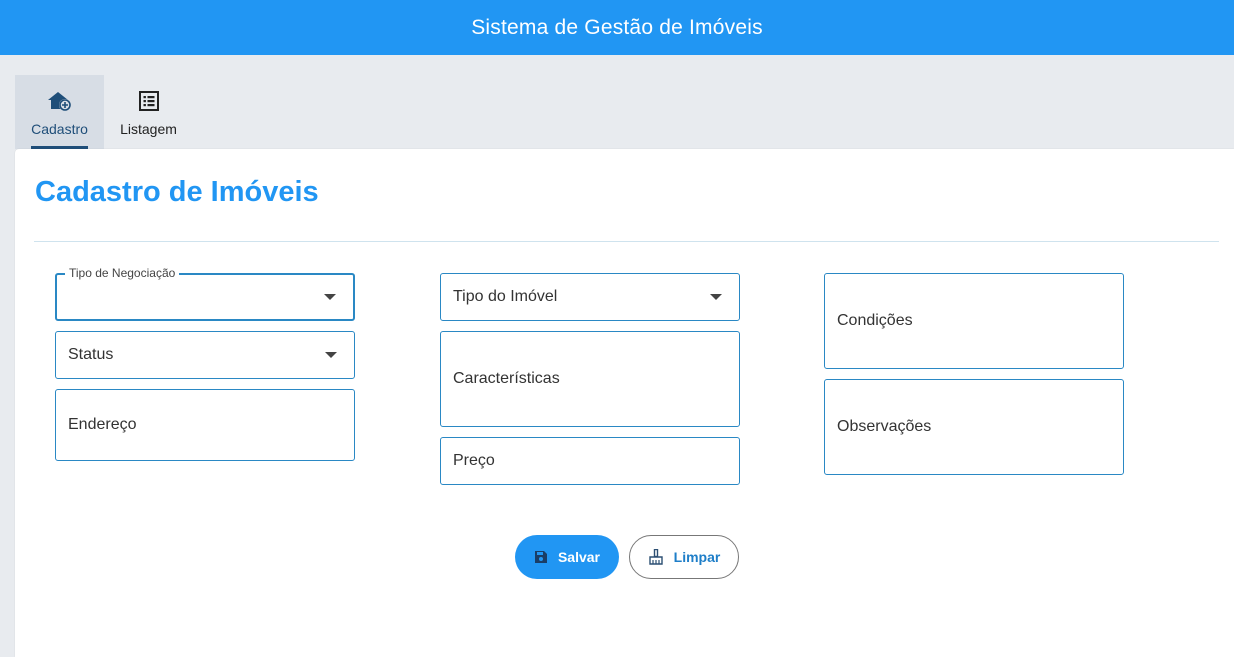 This screenshot has height=657, width=1234. I want to click on tab-listagem: Listagem, so click(148, 112).